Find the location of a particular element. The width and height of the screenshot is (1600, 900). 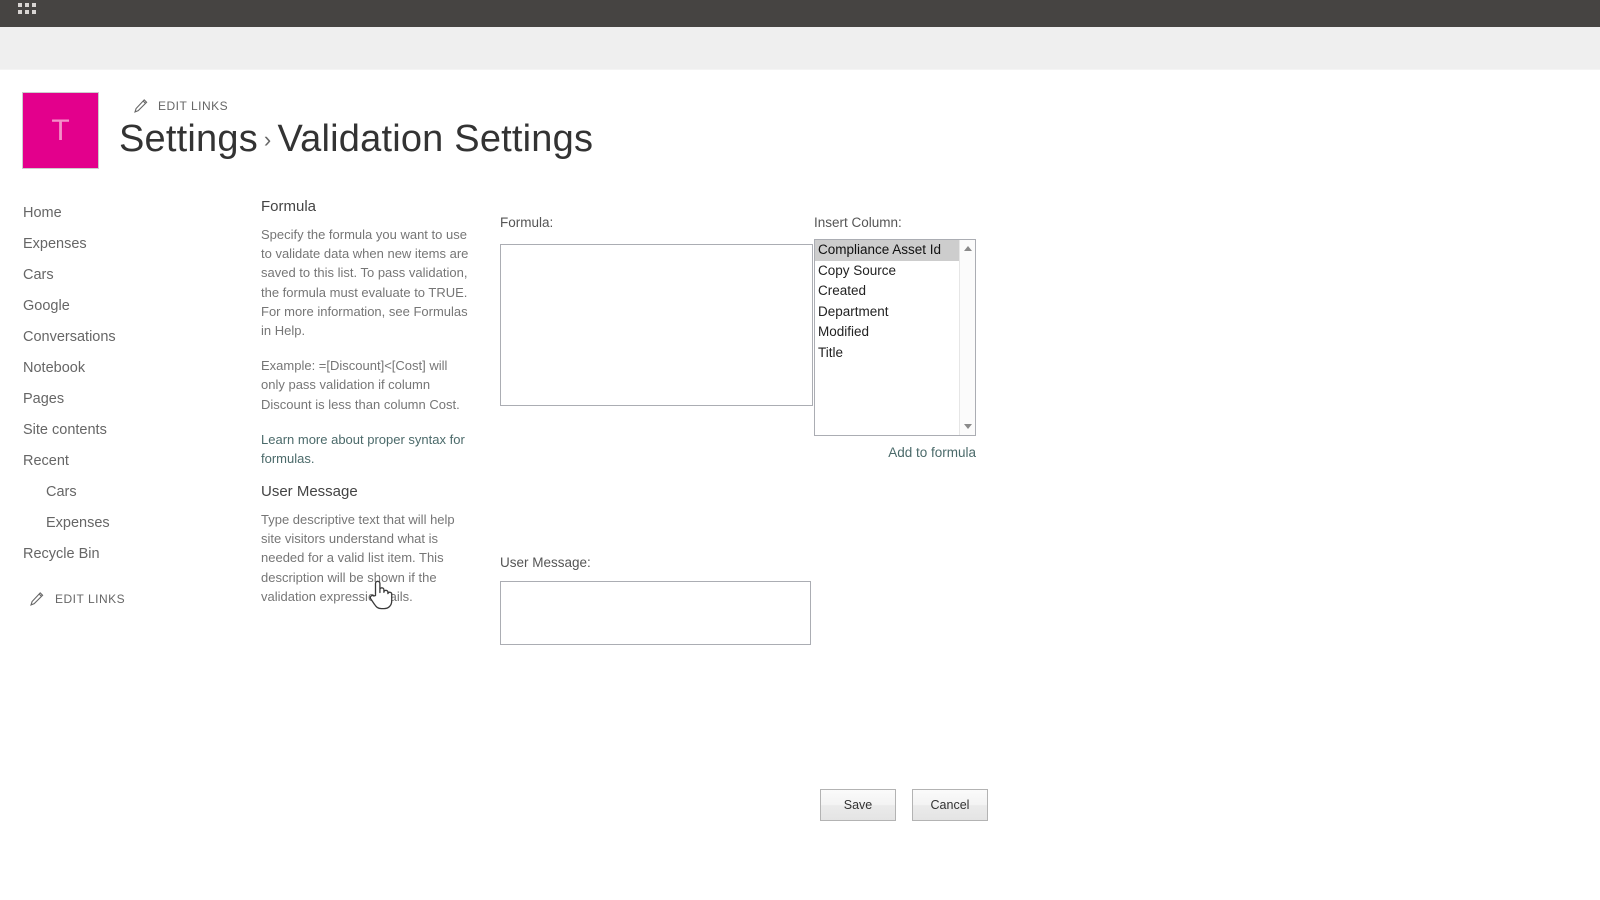

sidebar-item-recent-cars: Cars is located at coordinates (118, 492).